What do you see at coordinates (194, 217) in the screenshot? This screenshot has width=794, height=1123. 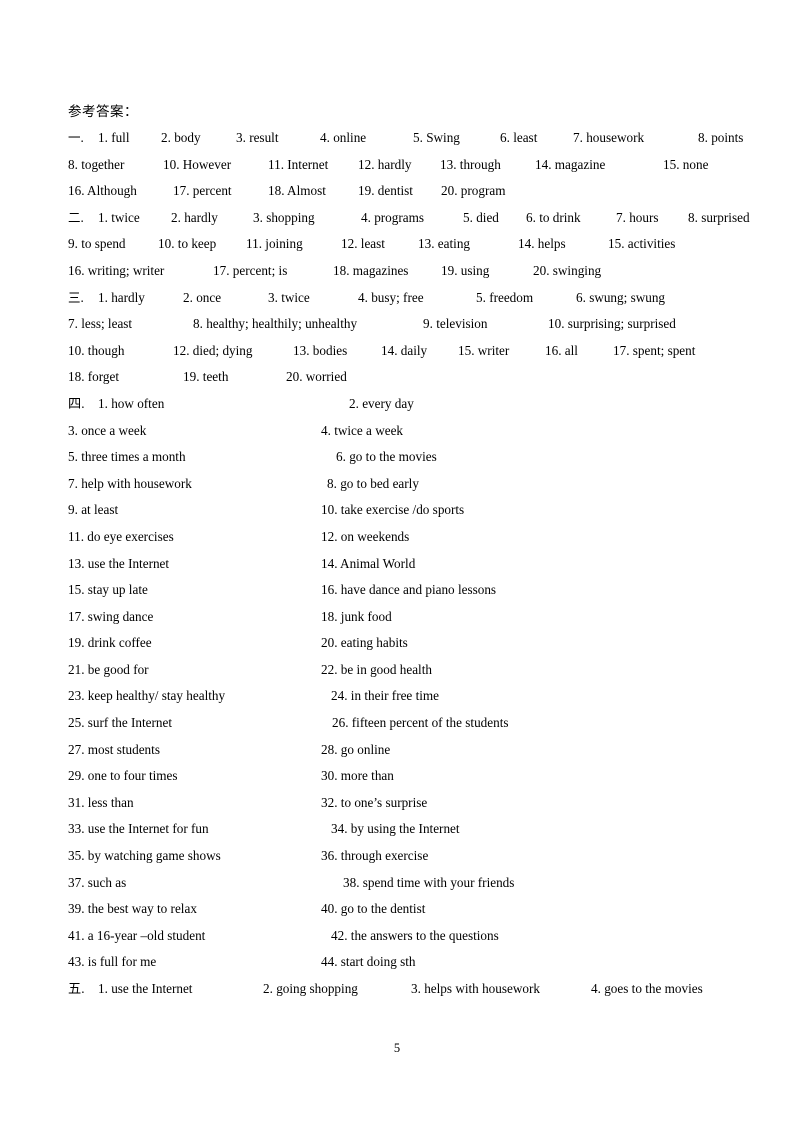 I see `answer-item: 2. hardly` at bounding box center [194, 217].